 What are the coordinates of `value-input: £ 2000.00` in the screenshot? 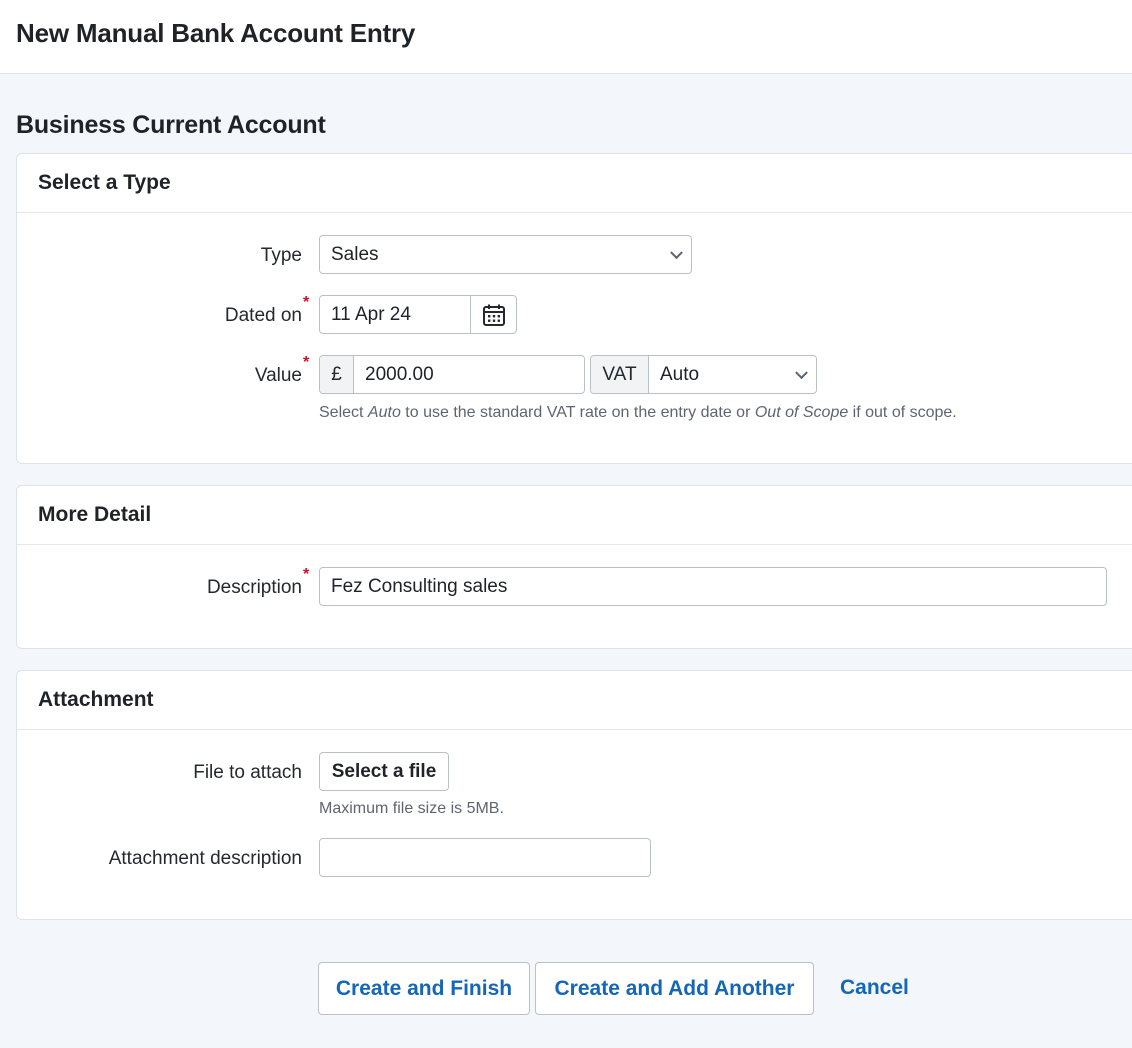 It's located at (452, 374).